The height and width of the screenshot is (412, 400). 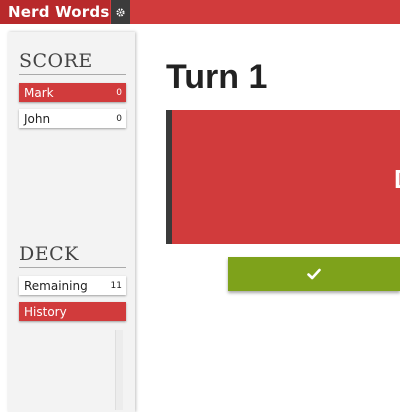 I want to click on gear-icon, so click(x=120, y=12).